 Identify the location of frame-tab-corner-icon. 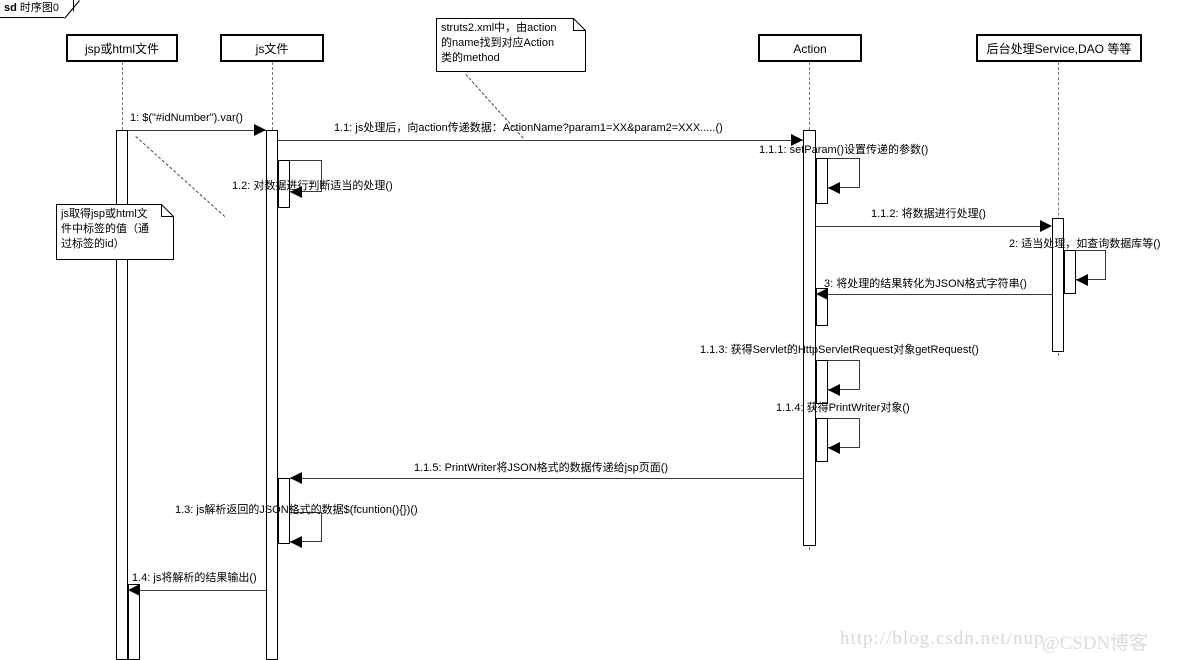
(72, 9).